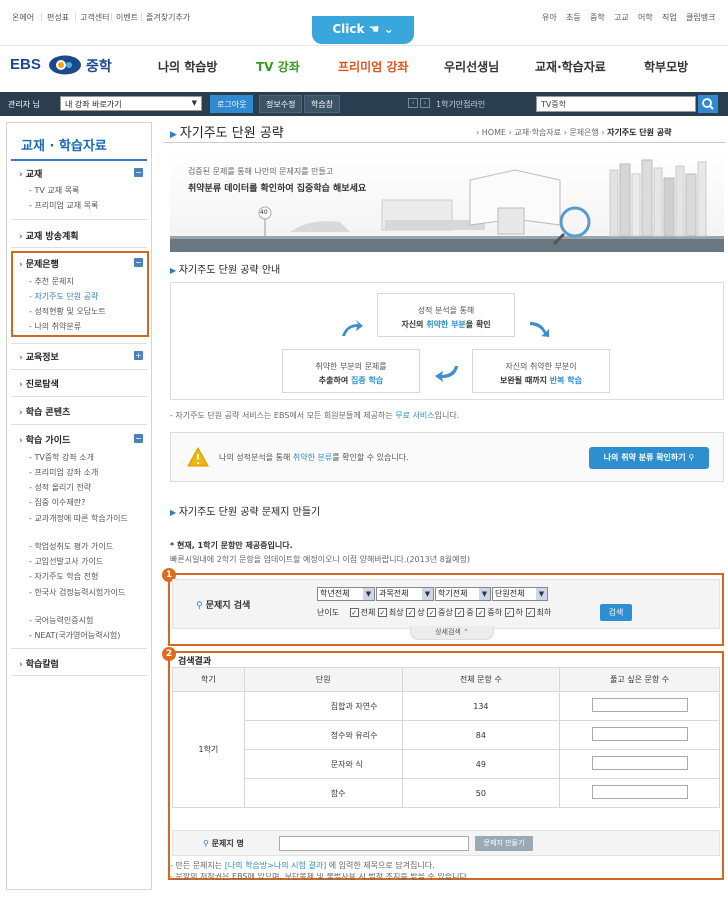  What do you see at coordinates (440, 612) in the screenshot?
I see `difficulty-checkbox-upper-mid: ✓ 중상` at bounding box center [440, 612].